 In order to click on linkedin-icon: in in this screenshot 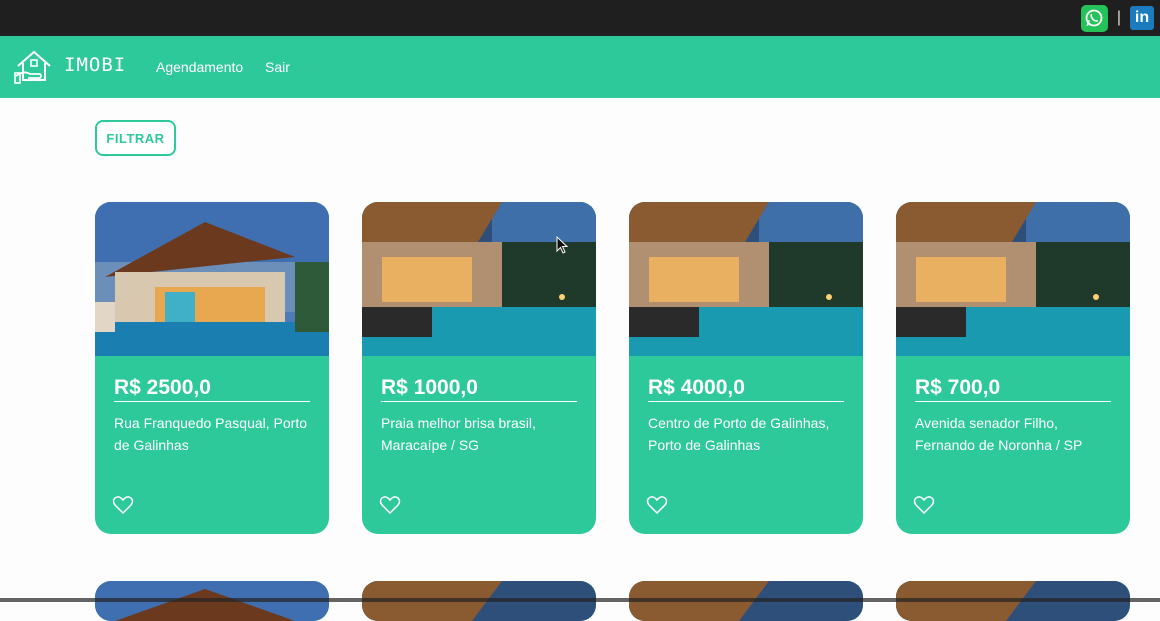, I will do `click(1142, 18)`.